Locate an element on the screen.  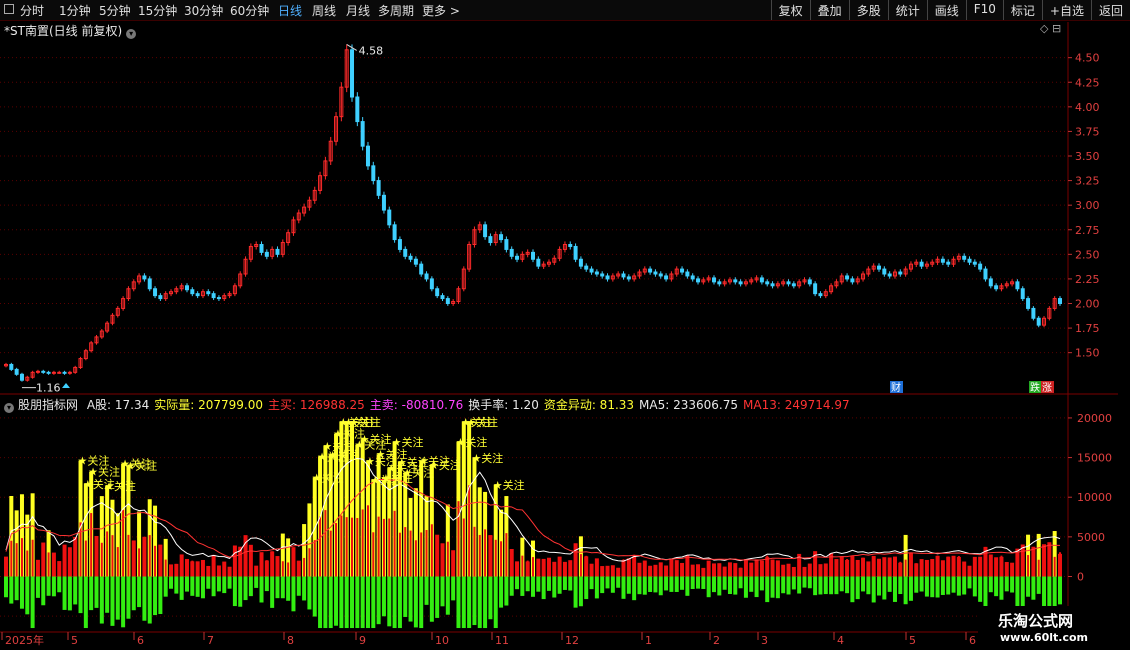
back-button: 返回 is located at coordinates (1110, 10).